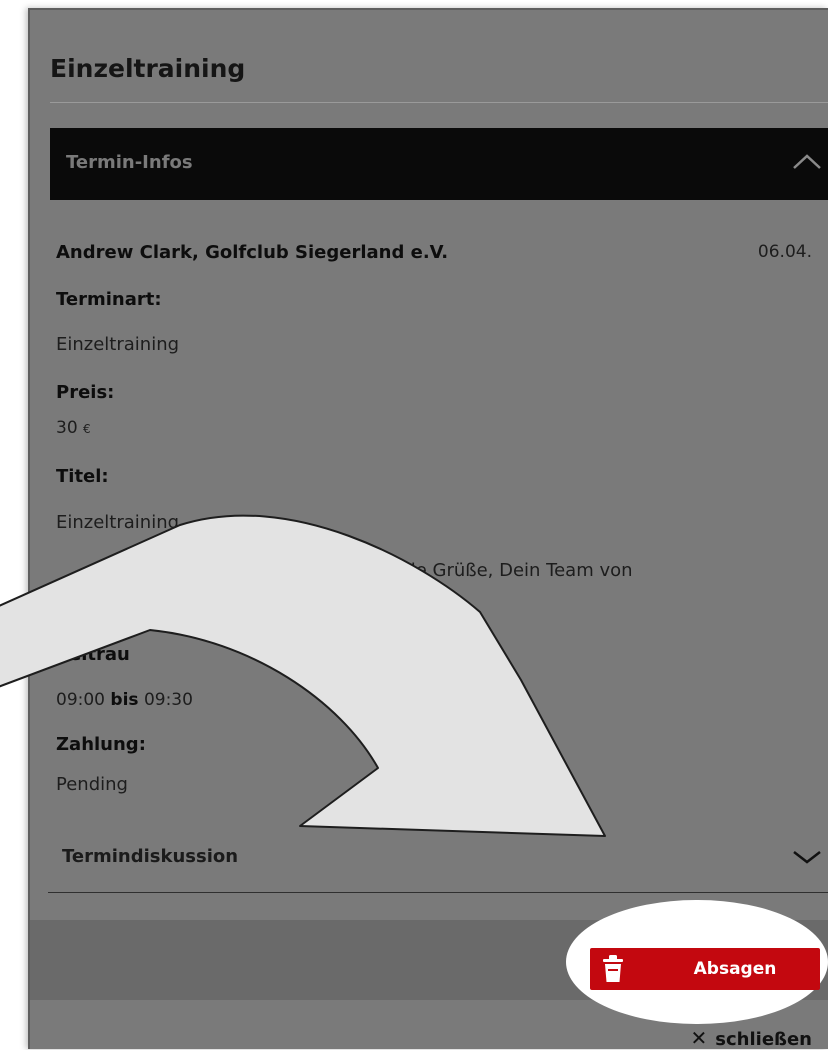 Image resolution: width=828 pixels, height=1050 pixels. Describe the element at coordinates (807, 163) in the screenshot. I see `chevron-up-icon` at that location.